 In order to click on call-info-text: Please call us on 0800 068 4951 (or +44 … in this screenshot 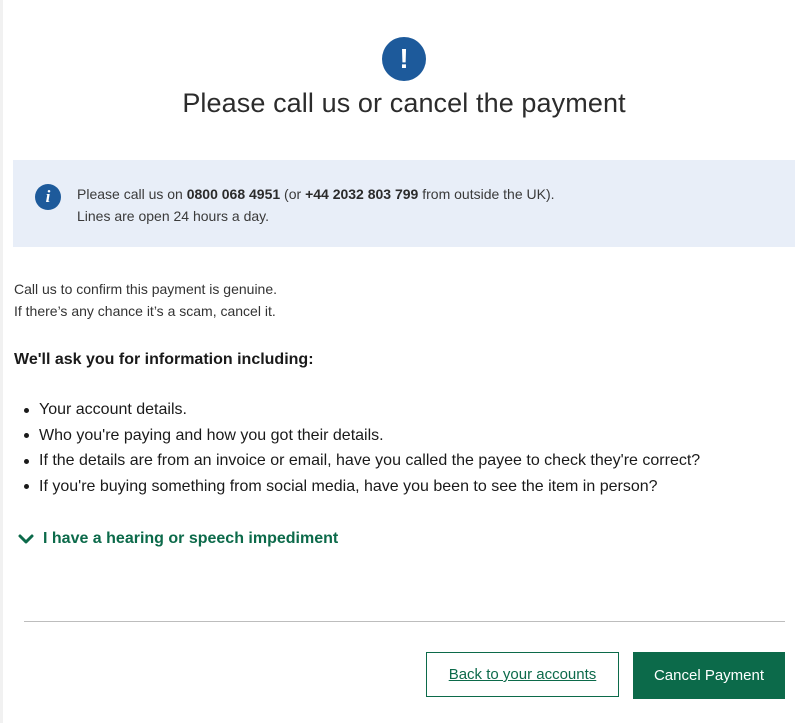, I will do `click(316, 205)`.